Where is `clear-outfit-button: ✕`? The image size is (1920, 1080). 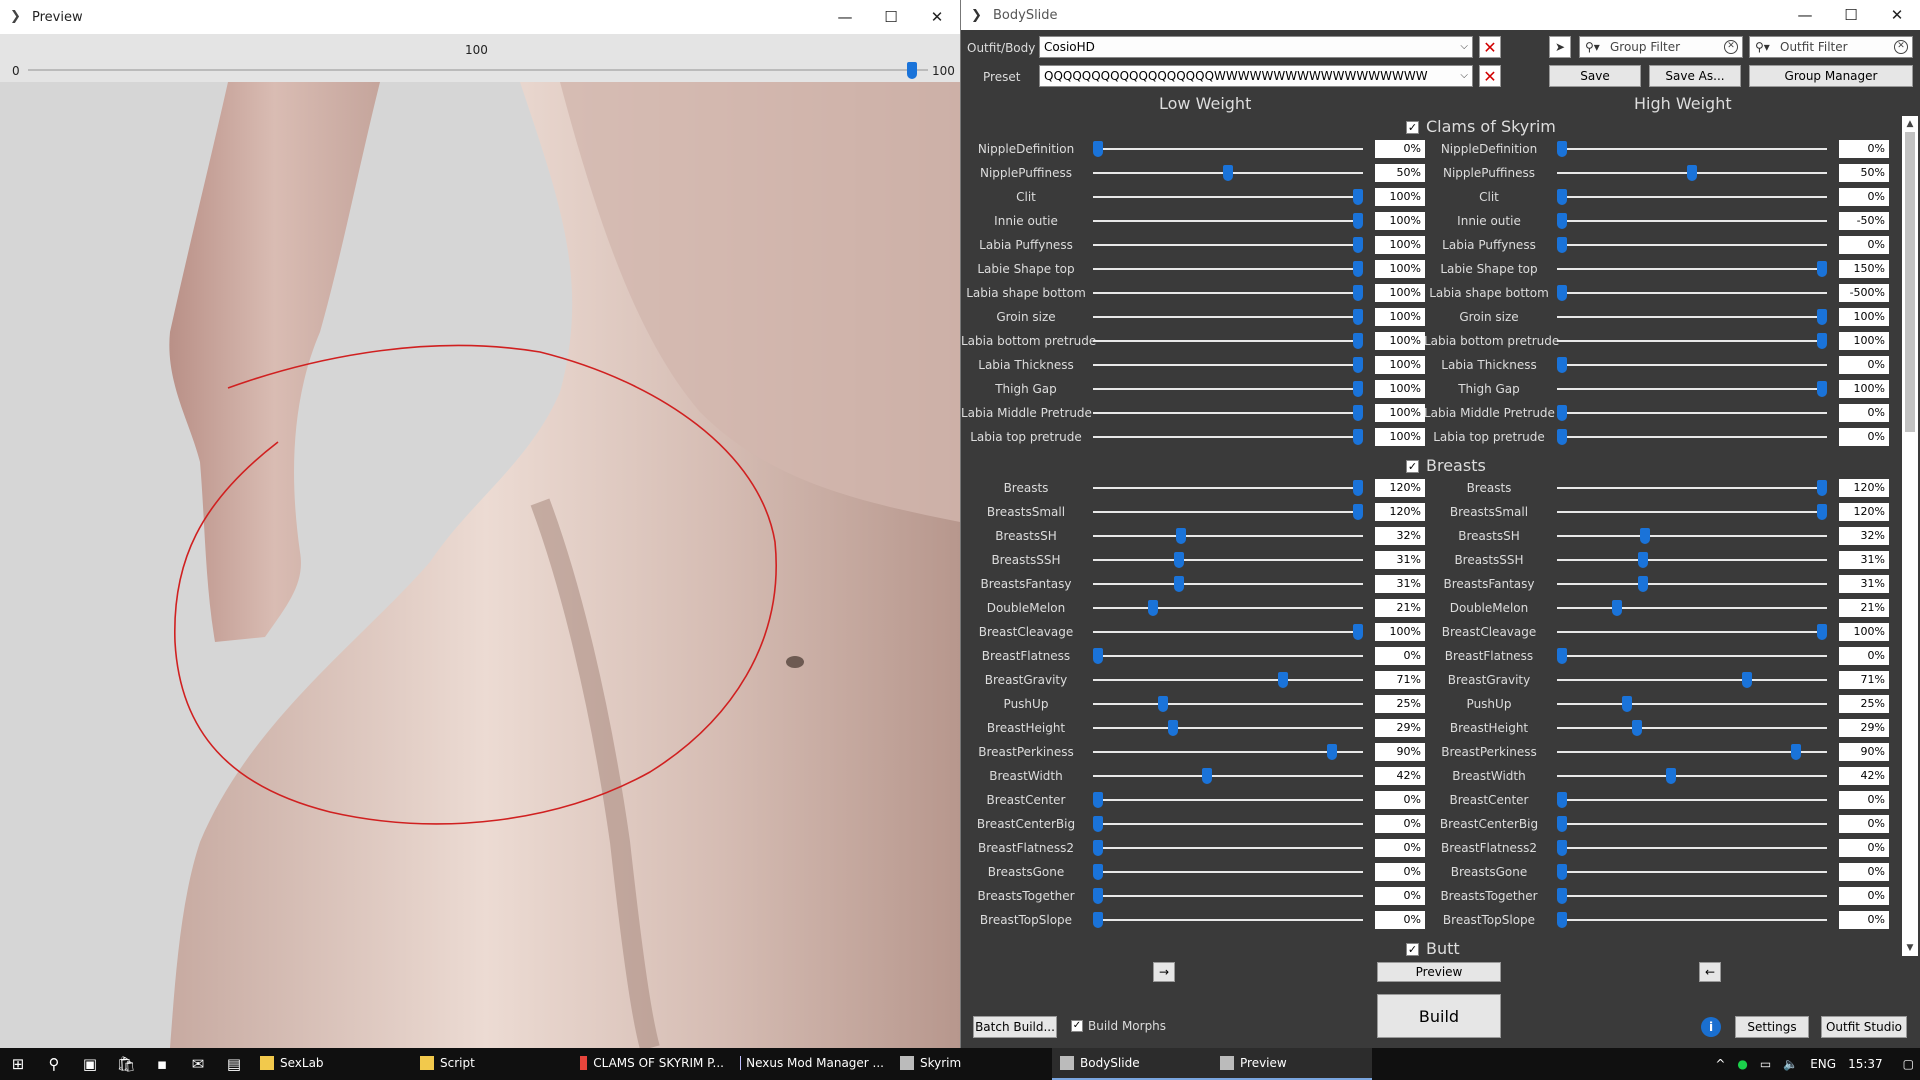 clear-outfit-button: ✕ is located at coordinates (1490, 47).